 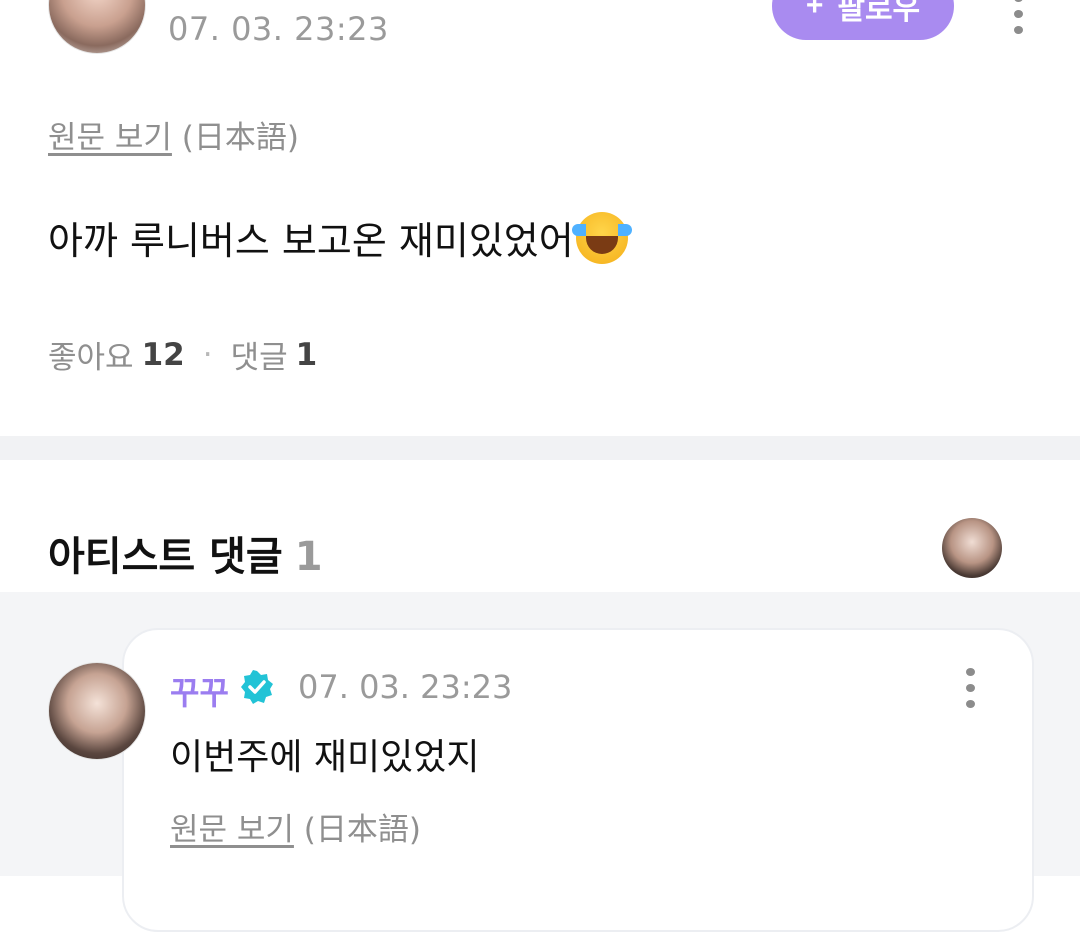 What do you see at coordinates (259, 354) in the screenshot?
I see `comments-label: 댓글` at bounding box center [259, 354].